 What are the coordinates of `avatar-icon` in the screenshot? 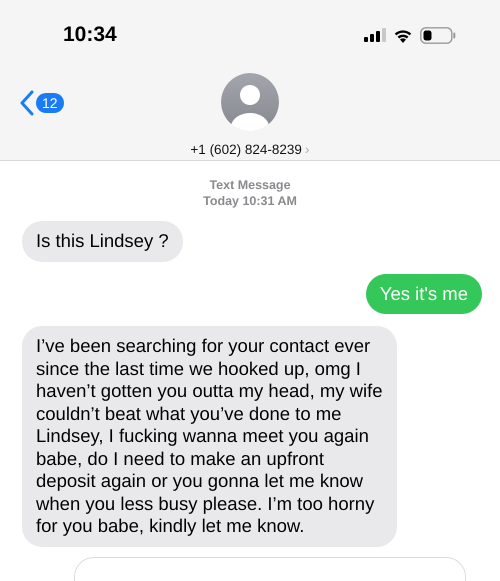 It's located at (250, 102).